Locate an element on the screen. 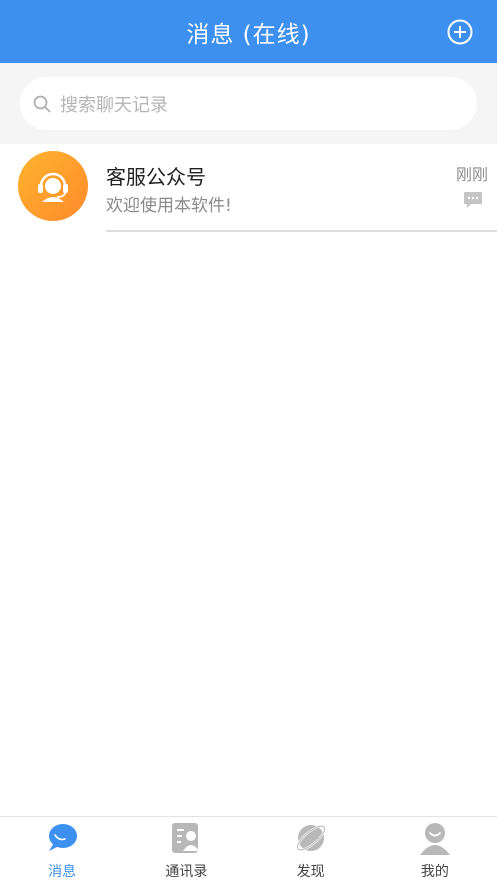  bottom-tab-bar: 消息 通讯录 发现 我的 is located at coordinates (248, 849).